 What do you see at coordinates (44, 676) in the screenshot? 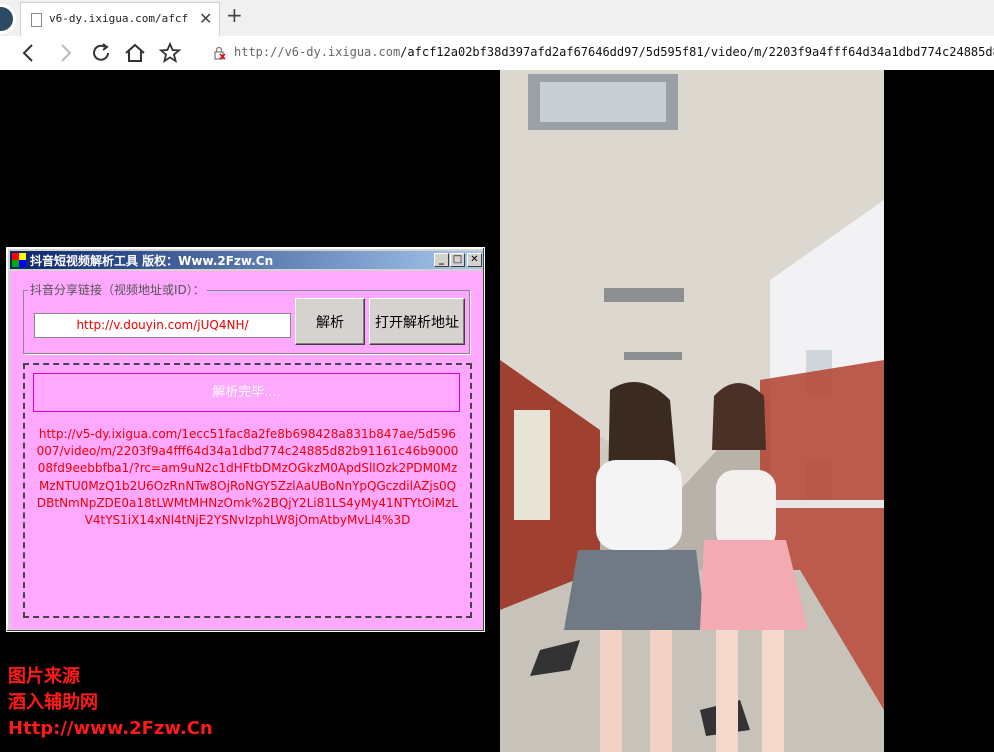
I see `watermark-line-1: 图片来源` at bounding box center [44, 676].